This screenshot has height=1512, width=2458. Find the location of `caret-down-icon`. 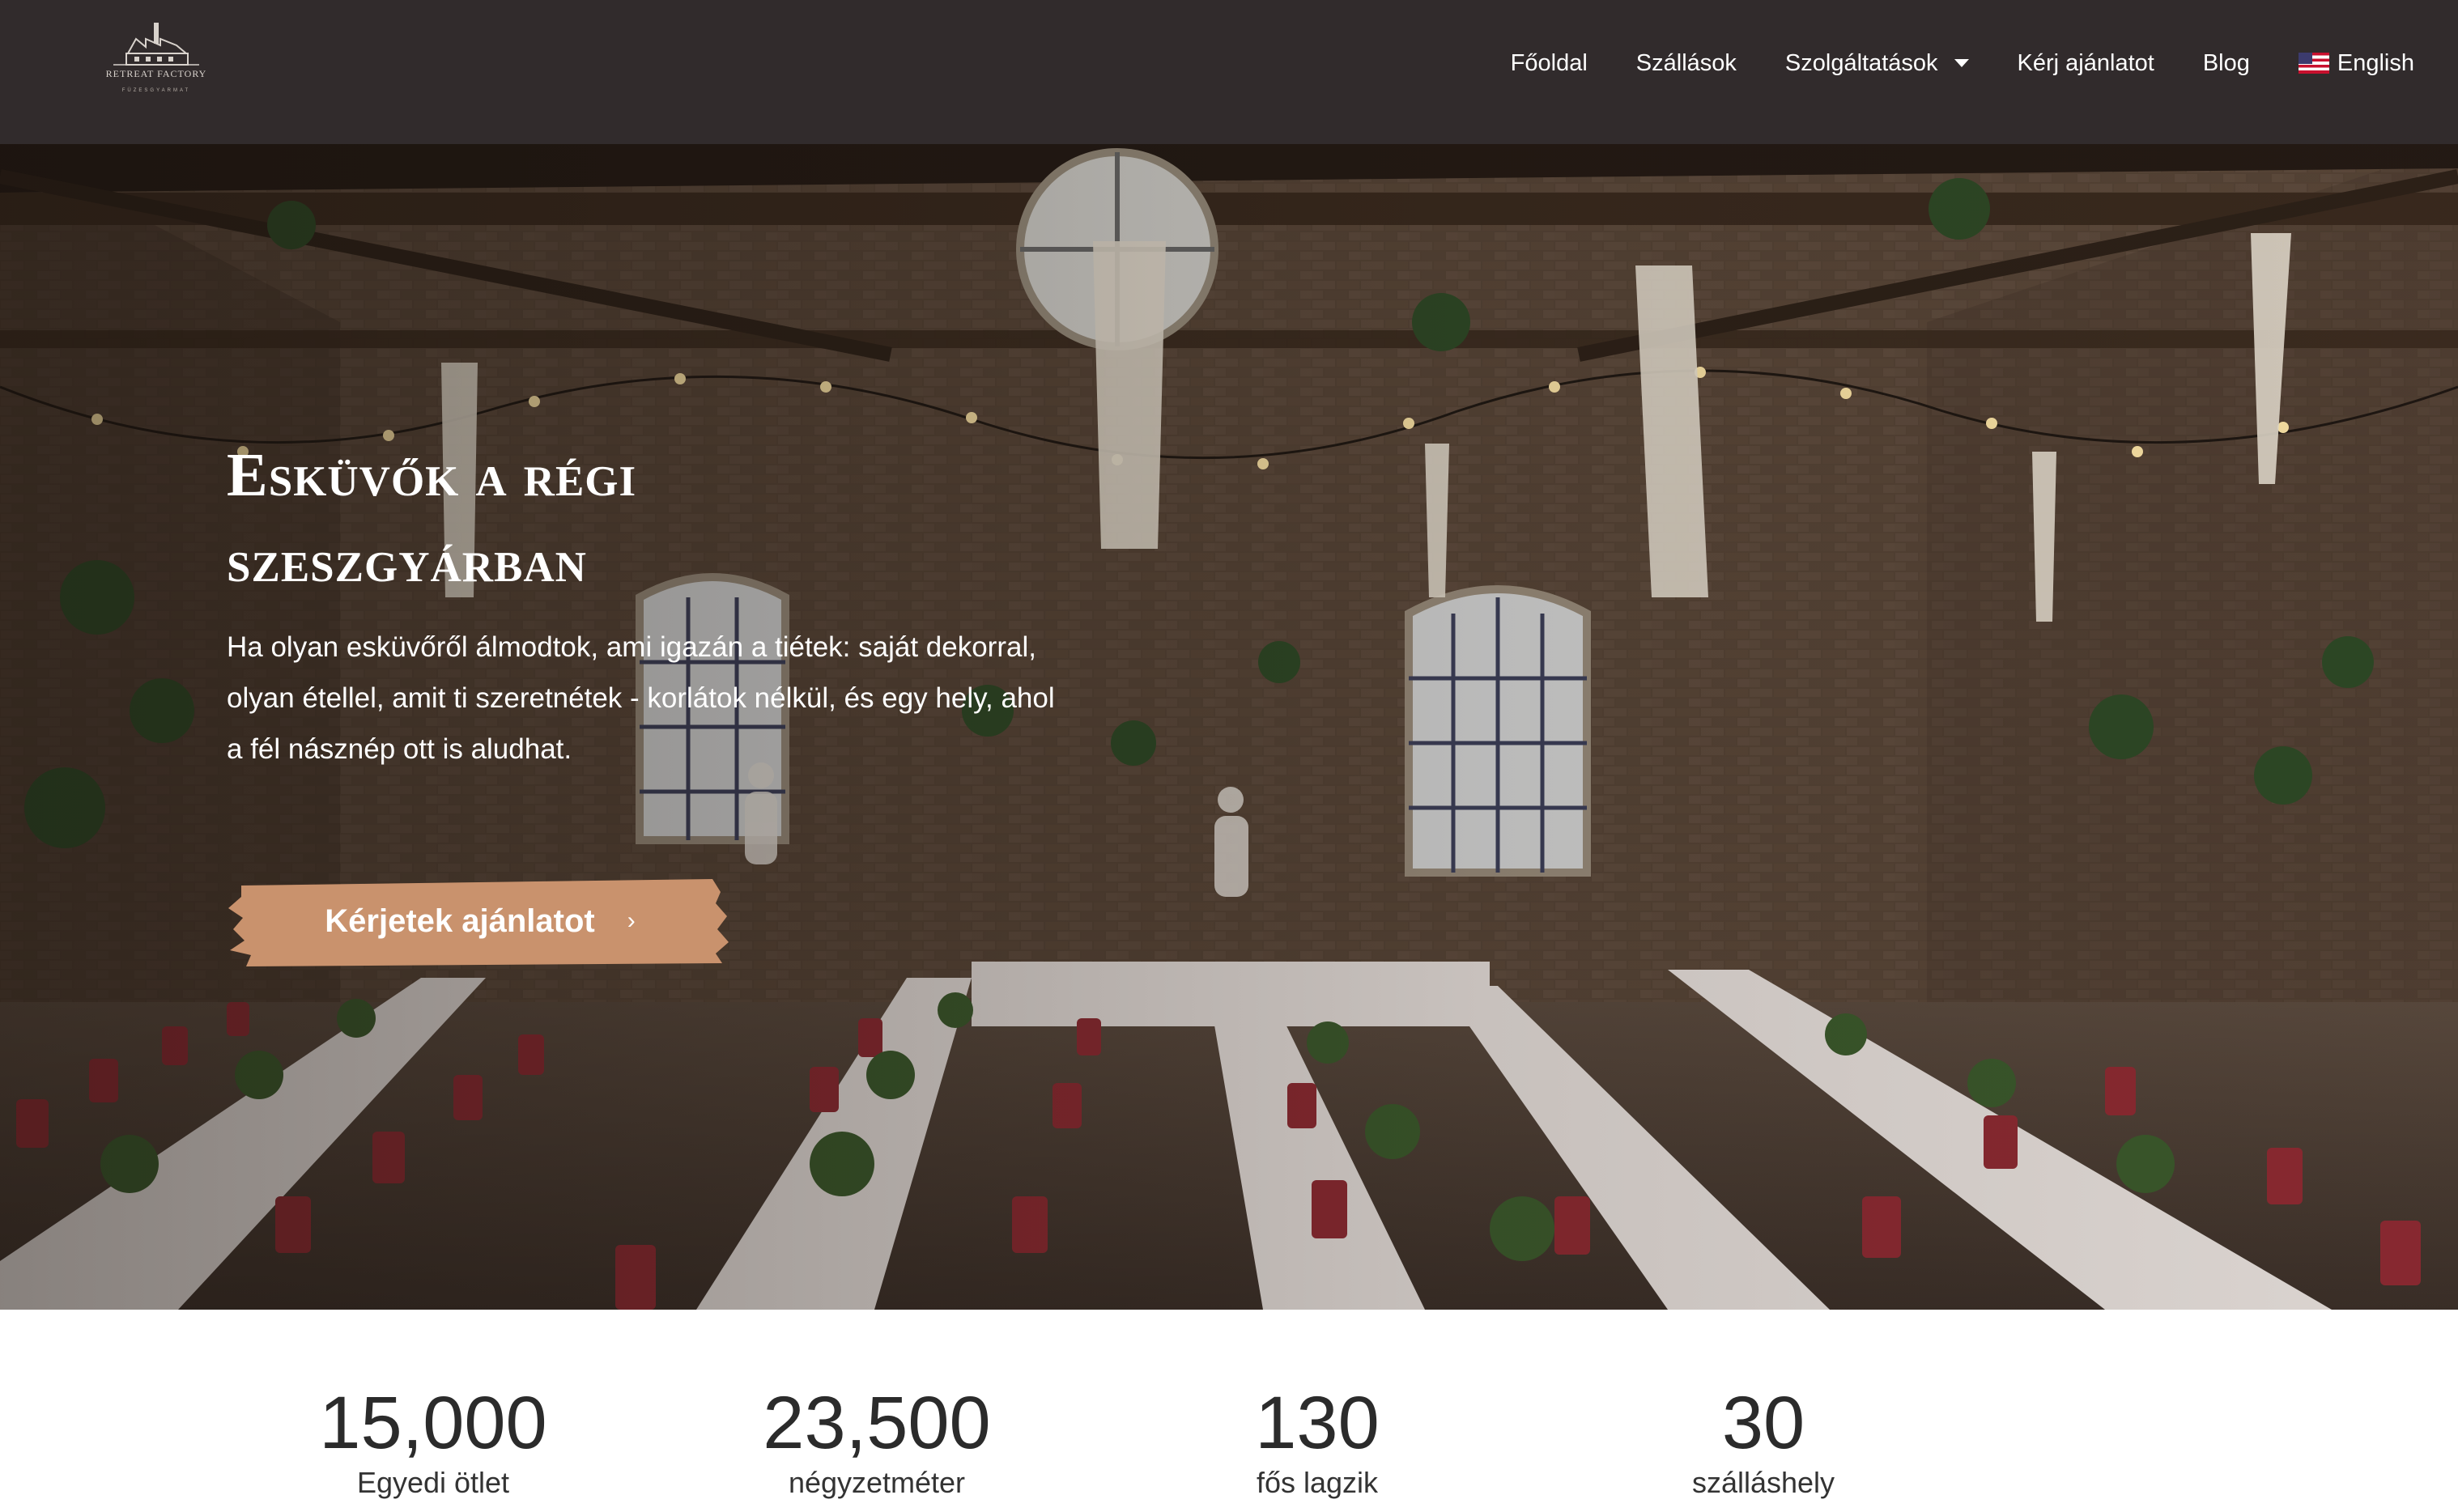

caret-down-icon is located at coordinates (1961, 63).